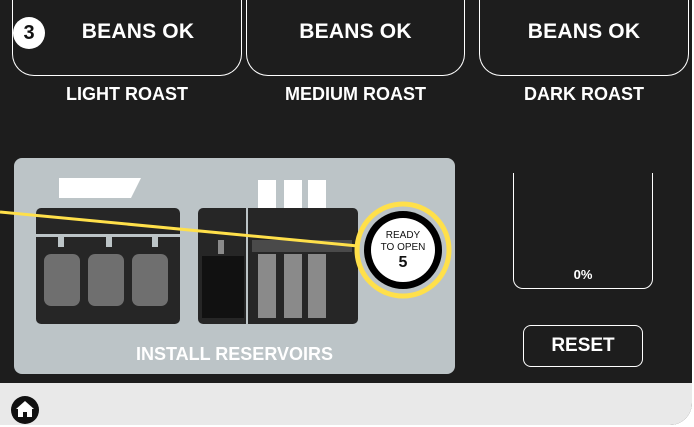 The image size is (694, 427). Describe the element at coordinates (234, 354) in the screenshot. I see `install-reservoirs-label: INSTALL RESERVOIRS` at that location.